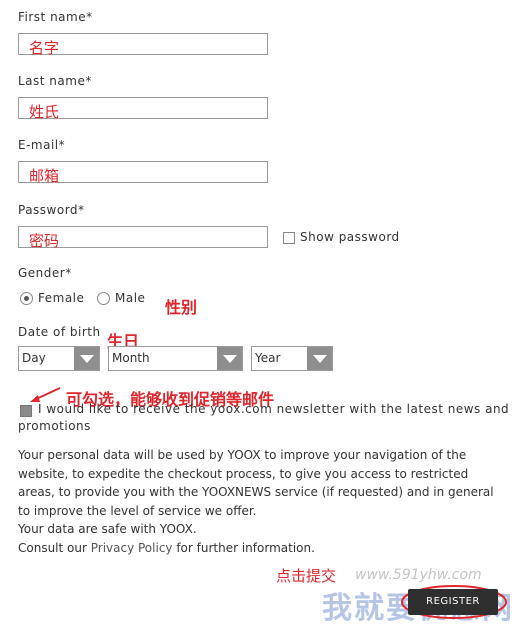  What do you see at coordinates (130, 298) in the screenshot?
I see `gender-male-label: Male` at bounding box center [130, 298].